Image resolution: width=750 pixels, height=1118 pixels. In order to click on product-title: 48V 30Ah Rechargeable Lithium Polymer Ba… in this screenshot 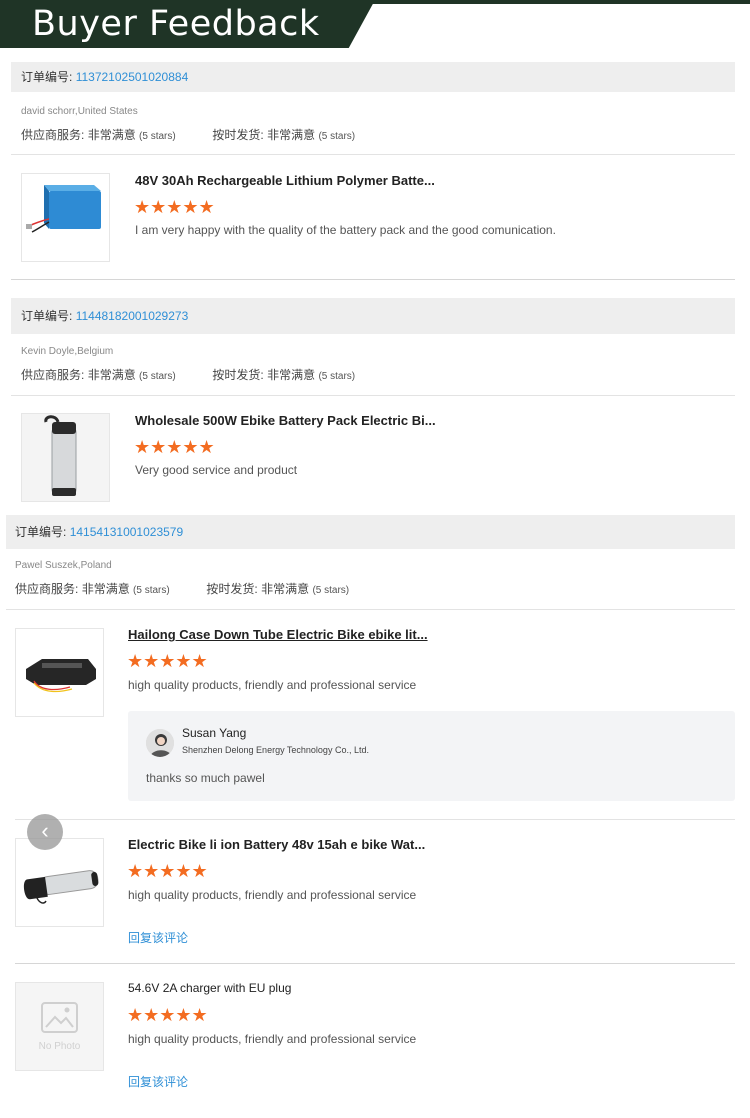, I will do `click(285, 180)`.